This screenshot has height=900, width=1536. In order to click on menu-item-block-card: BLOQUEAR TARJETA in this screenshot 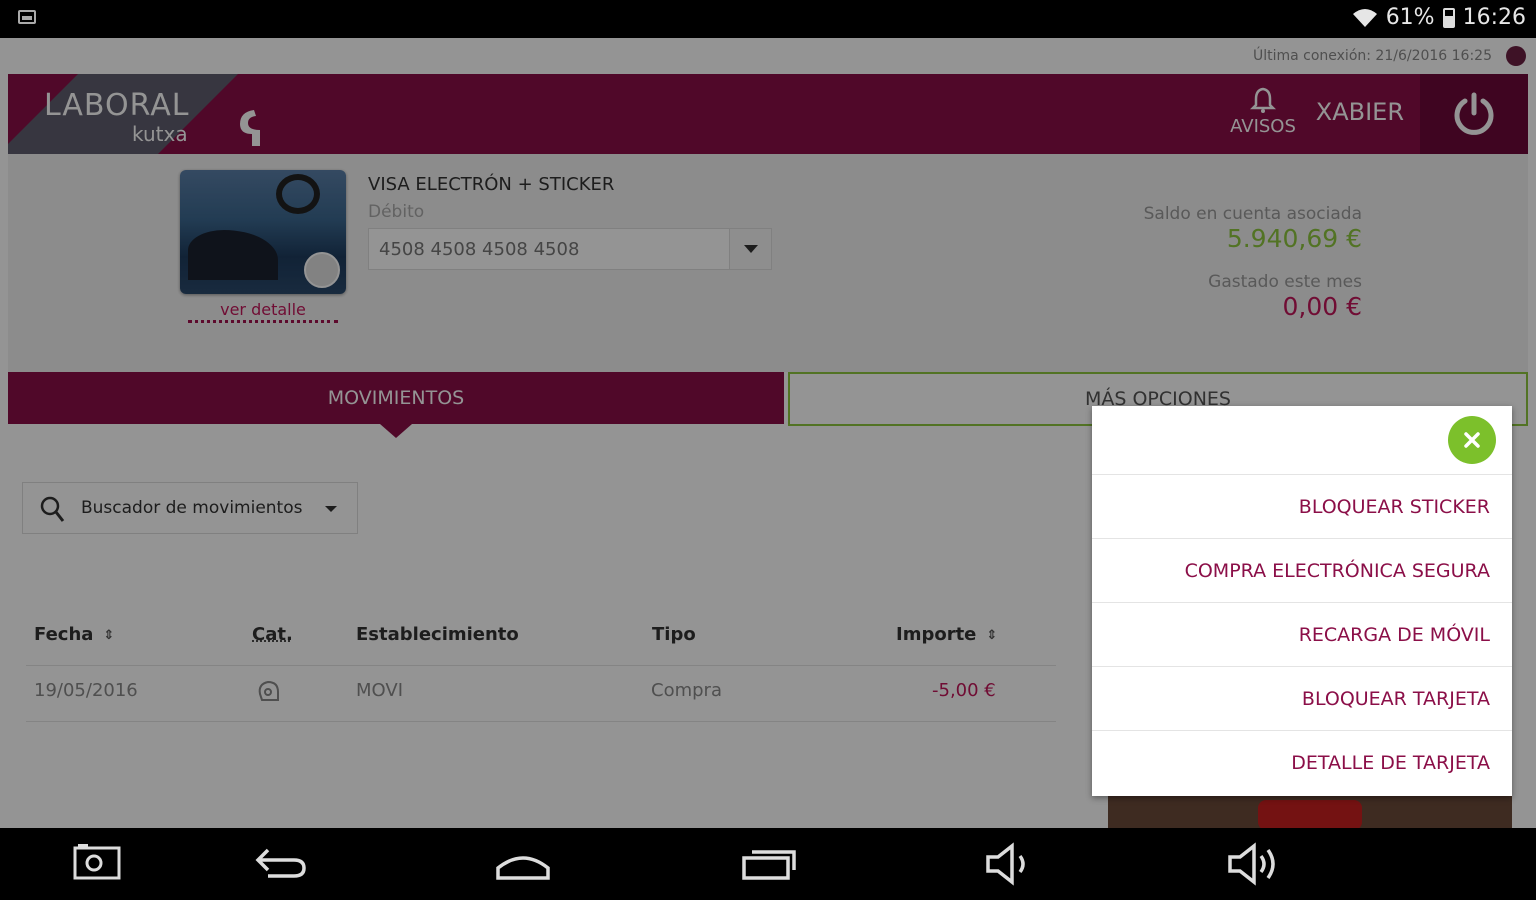, I will do `click(1302, 698)`.